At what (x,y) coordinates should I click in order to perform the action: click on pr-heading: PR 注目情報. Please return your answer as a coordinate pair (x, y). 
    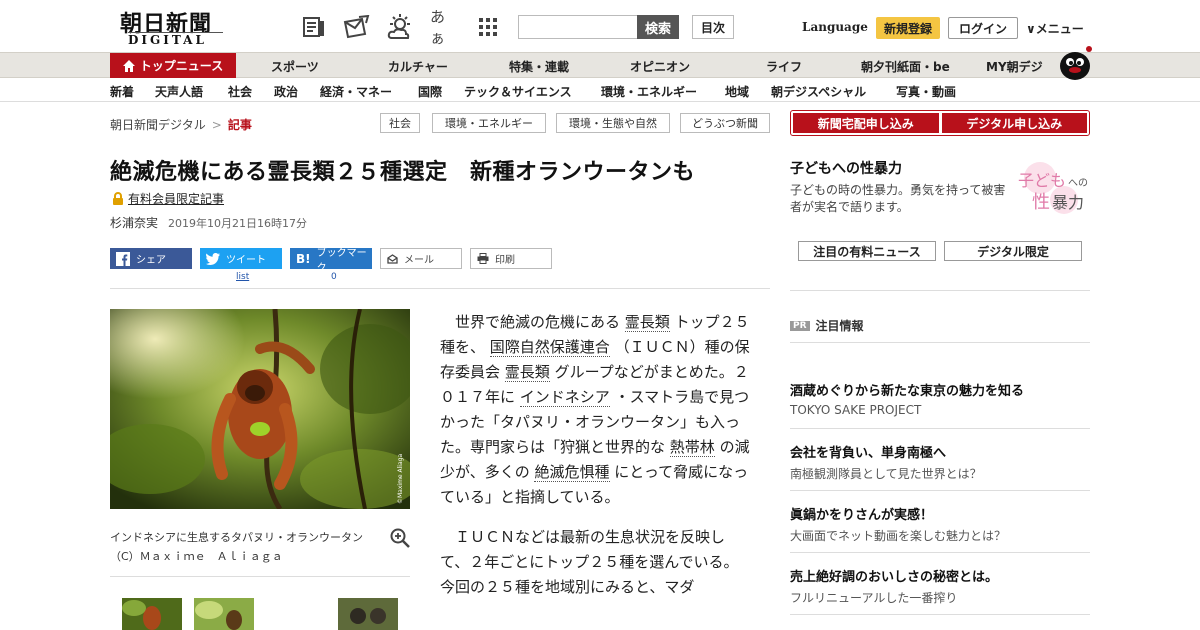
    Looking at the image, I should click on (827, 325).